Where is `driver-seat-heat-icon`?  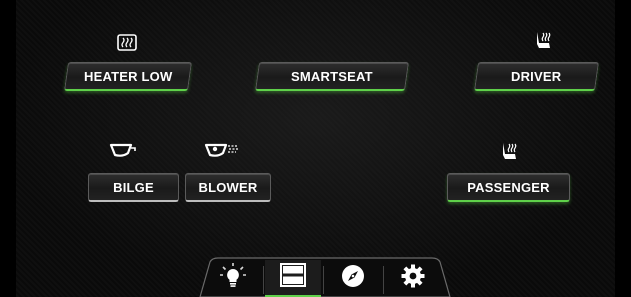 driver-seat-heat-icon is located at coordinates (543, 41).